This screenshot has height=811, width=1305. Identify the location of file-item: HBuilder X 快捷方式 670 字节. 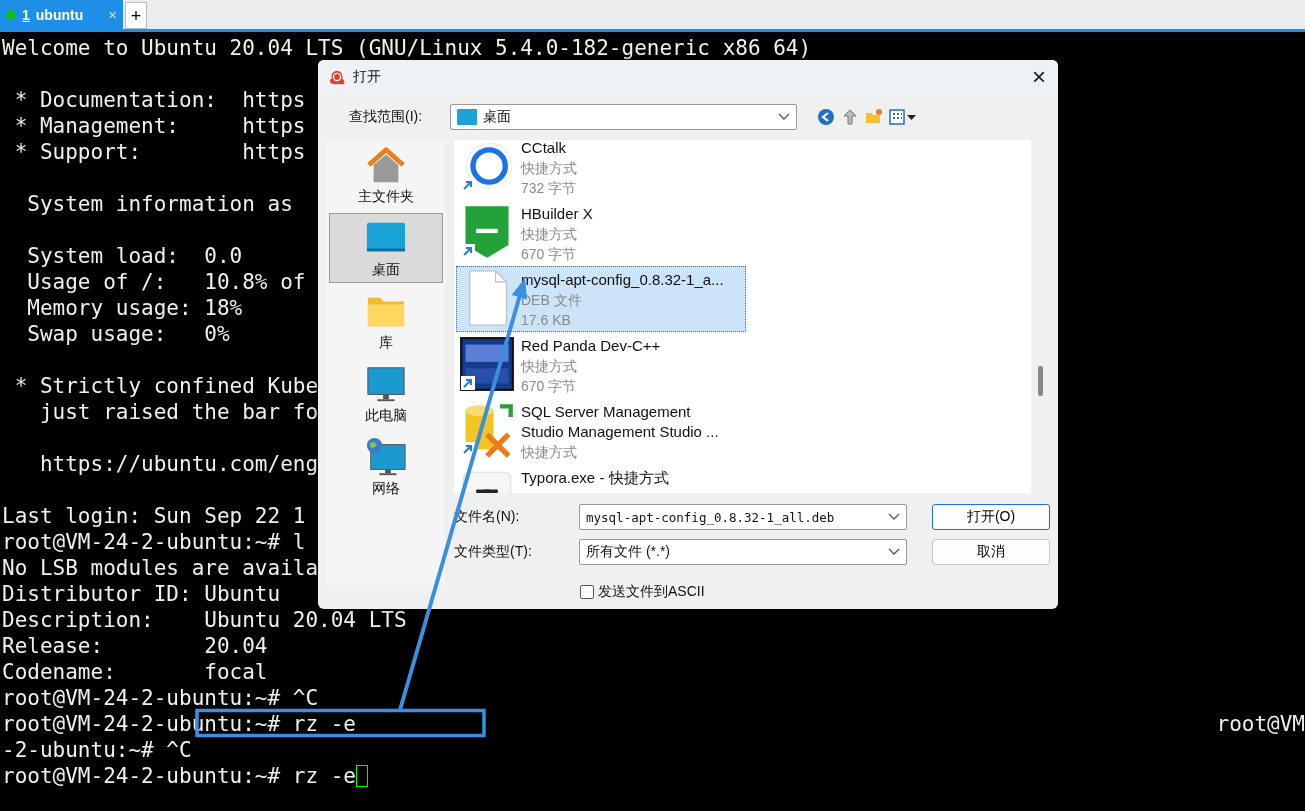
(601, 233).